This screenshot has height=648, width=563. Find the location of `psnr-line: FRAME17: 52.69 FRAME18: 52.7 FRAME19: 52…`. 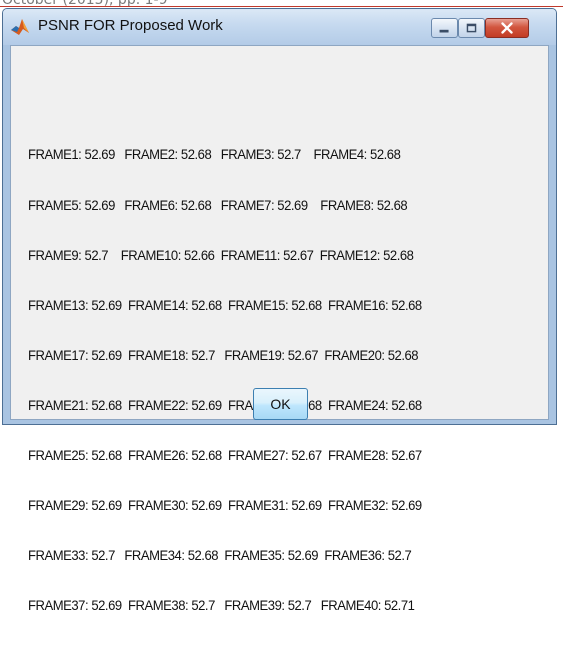

psnr-line: FRAME17: 52.69 FRAME18: 52.7 FRAME19: 52… is located at coordinates (223, 355).